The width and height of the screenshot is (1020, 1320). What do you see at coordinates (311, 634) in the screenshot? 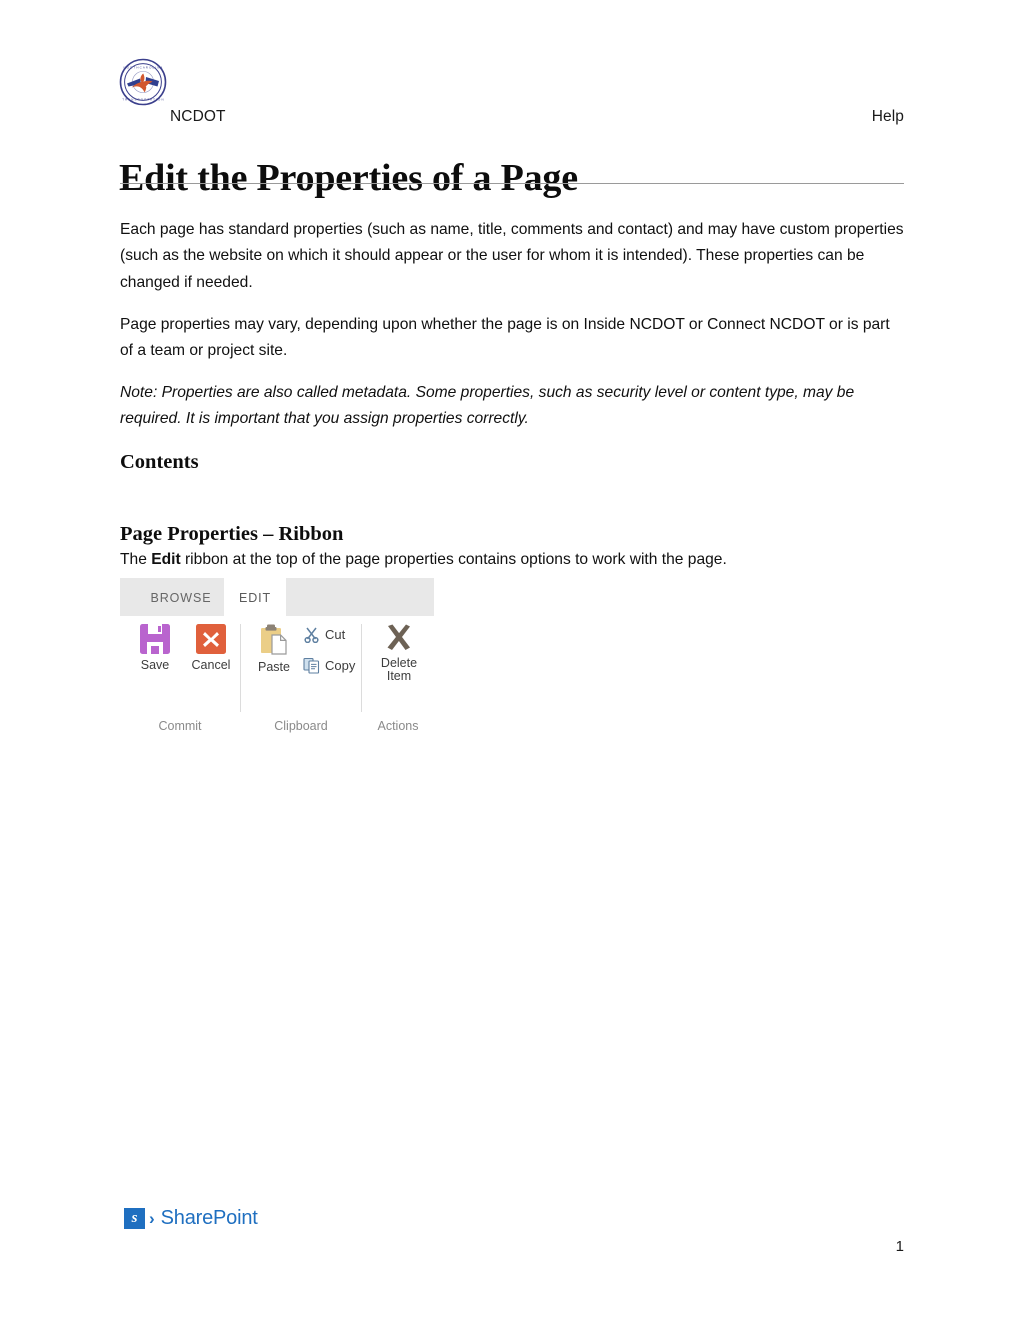
I see `scissors-icon` at bounding box center [311, 634].